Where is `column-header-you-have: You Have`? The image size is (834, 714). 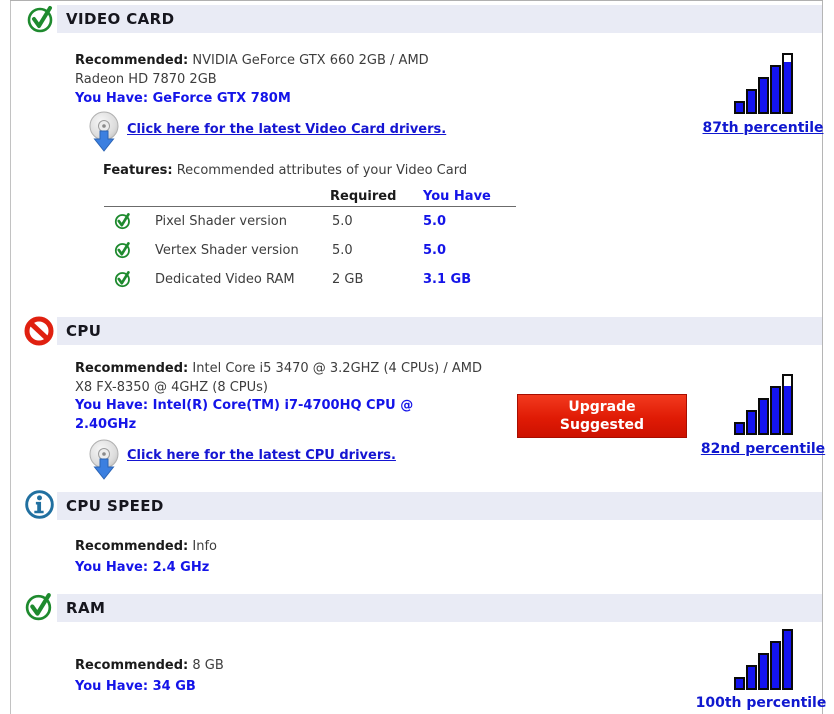 column-header-you-have: You Have is located at coordinates (457, 196).